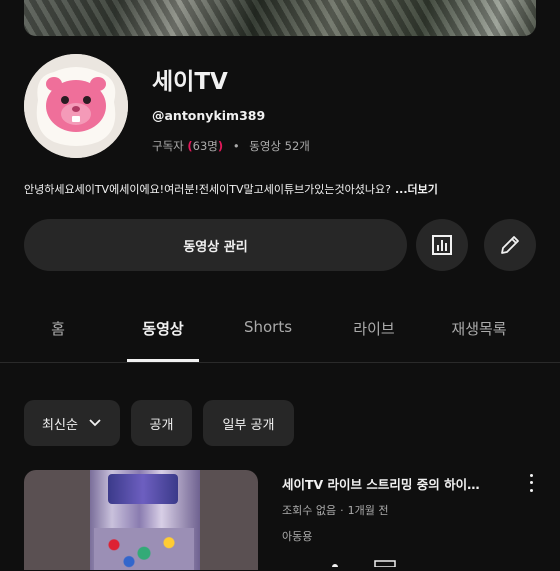 The height and width of the screenshot is (571, 560). I want to click on video-meta: 조회수 없음 · 1개월 전, so click(335, 510).